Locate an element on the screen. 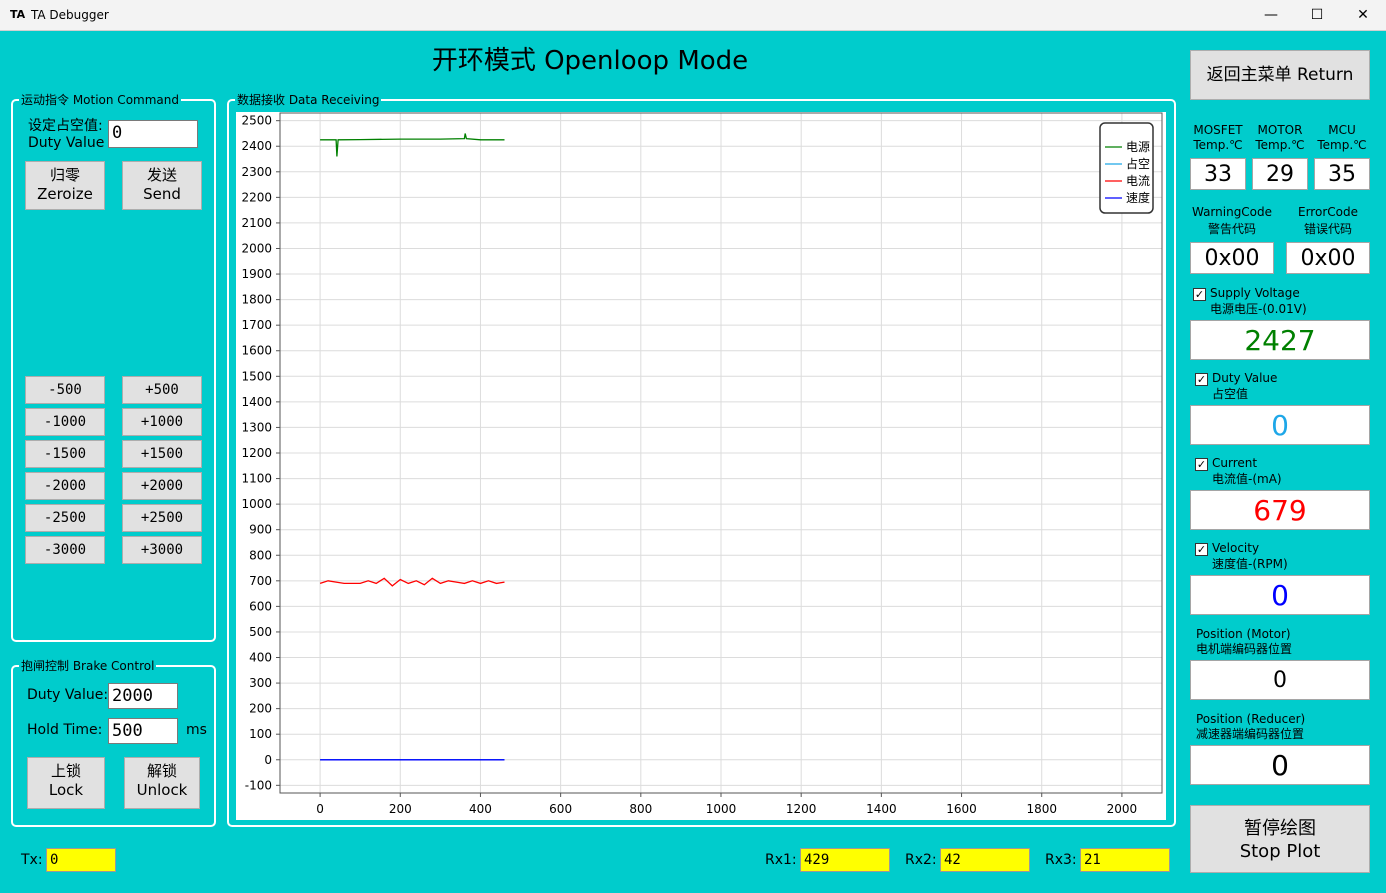  tx-value: 0 is located at coordinates (81, 860).